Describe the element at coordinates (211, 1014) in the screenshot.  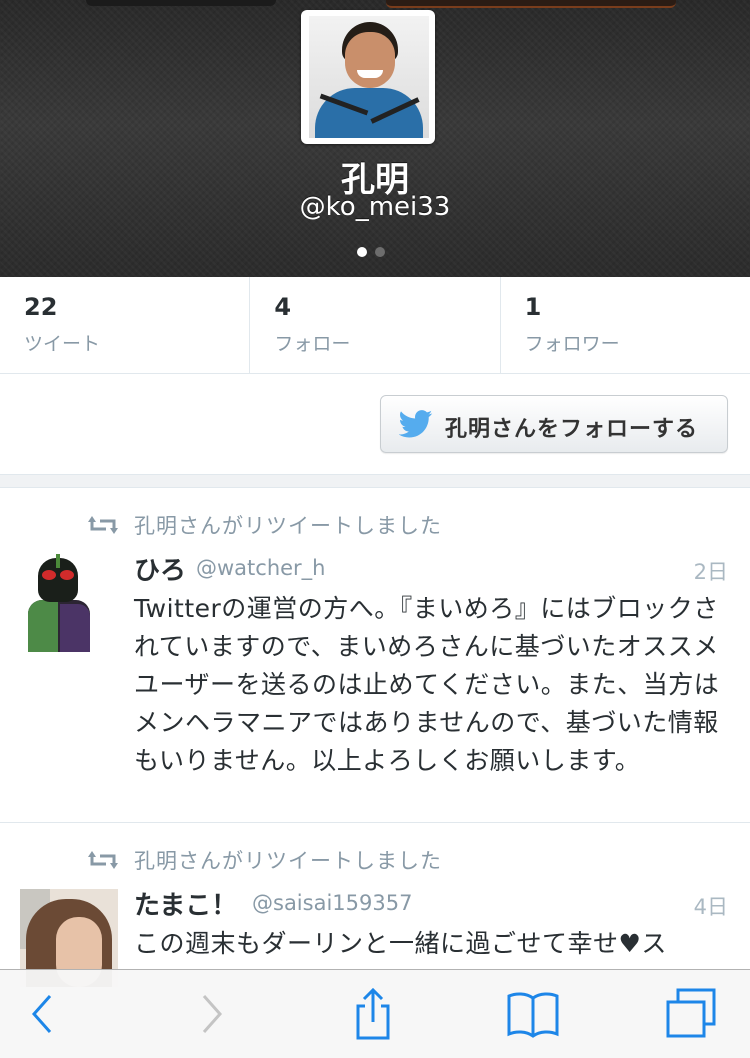
I see `forward-icon` at that location.